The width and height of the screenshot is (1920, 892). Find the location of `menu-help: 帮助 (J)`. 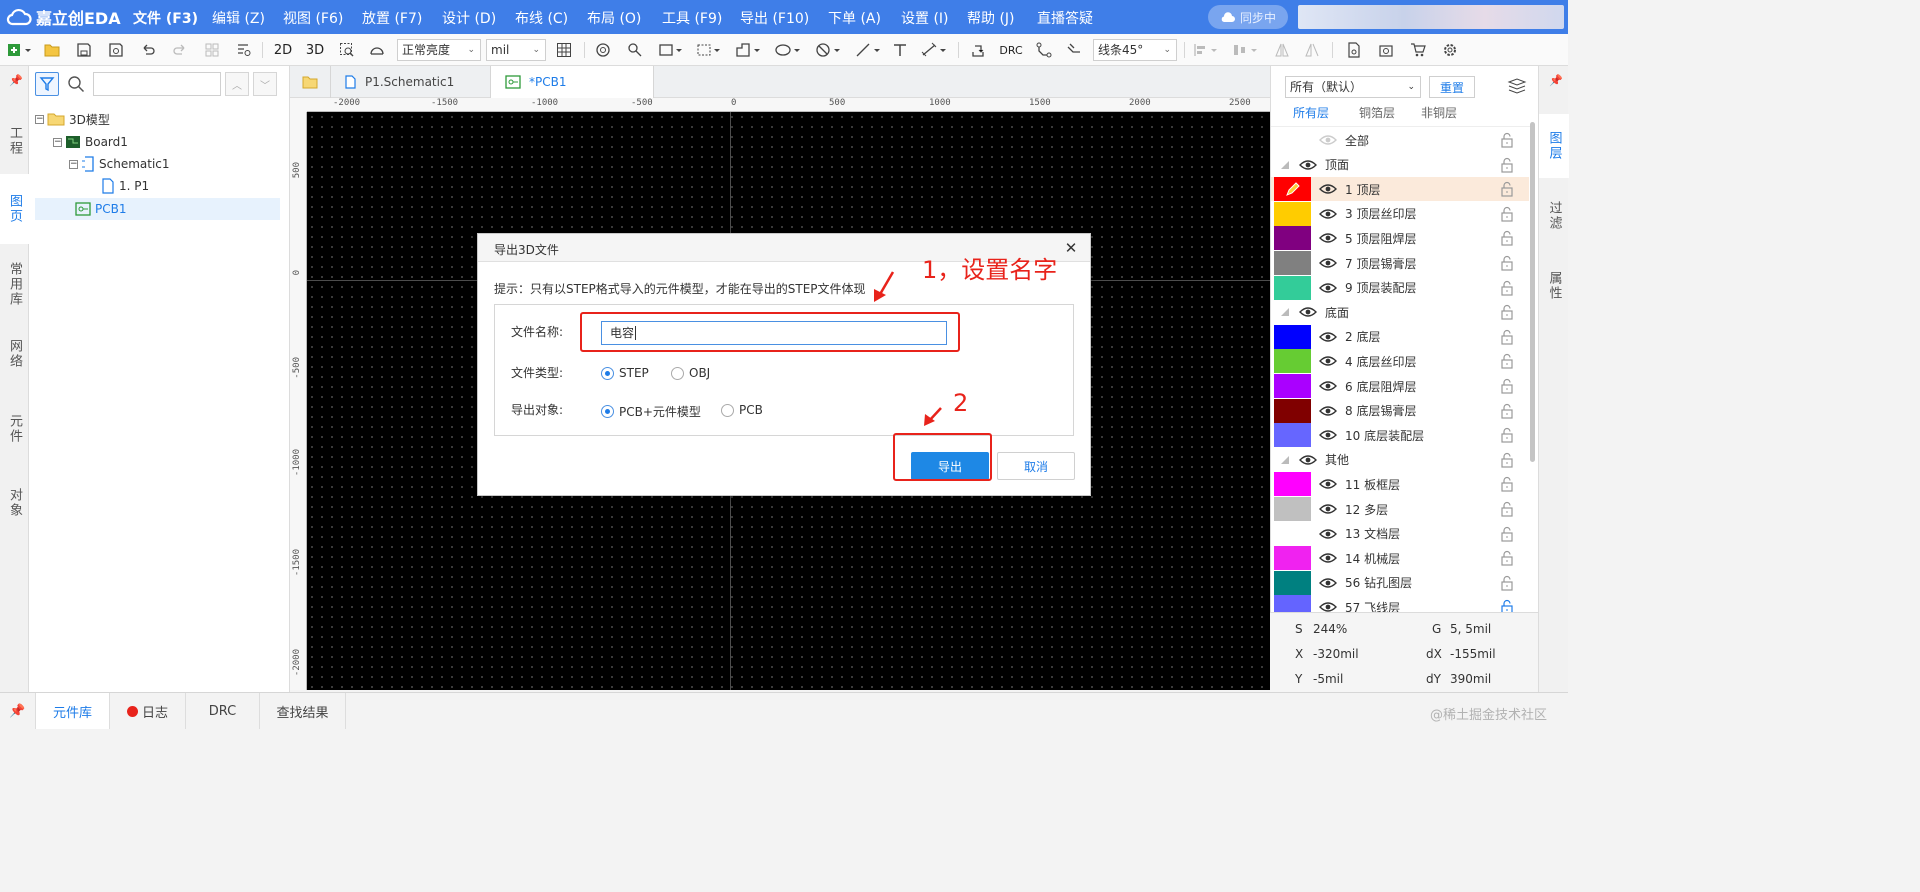

menu-help: 帮助 (J) is located at coordinates (991, 18).